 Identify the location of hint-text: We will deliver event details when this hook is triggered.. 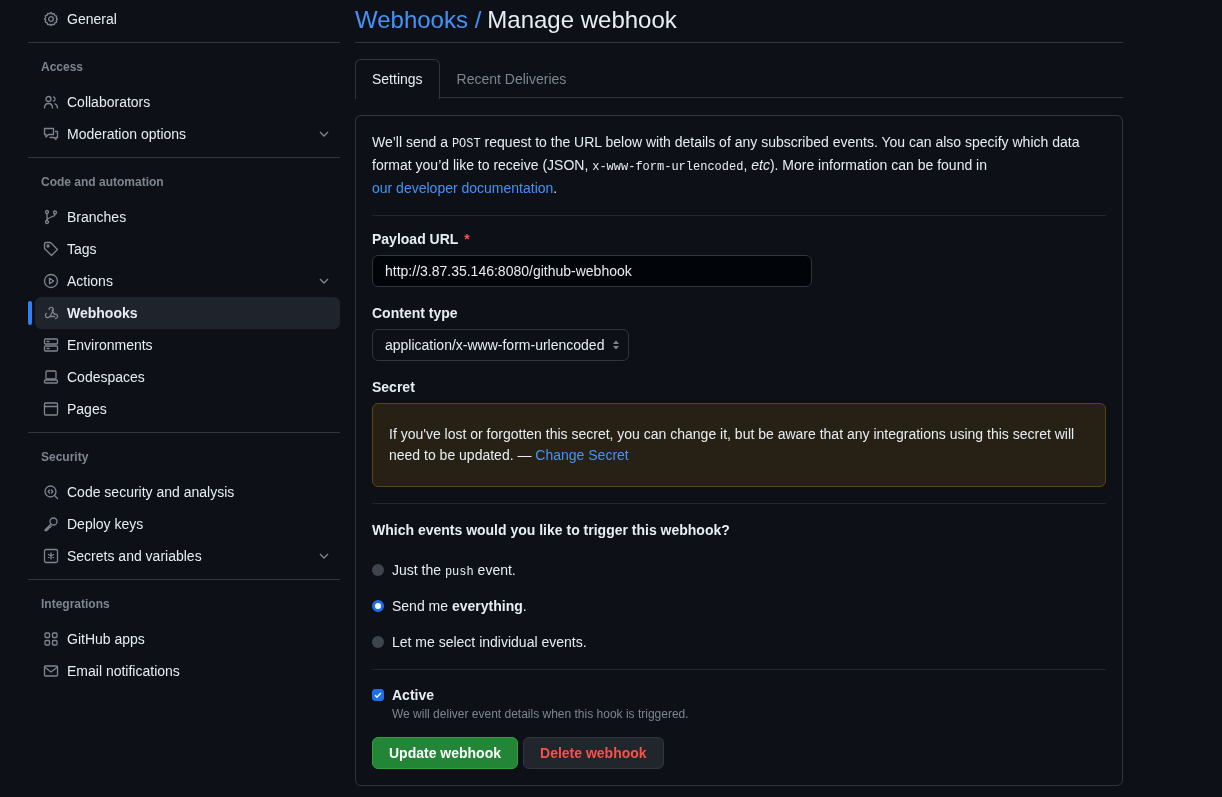
(540, 714).